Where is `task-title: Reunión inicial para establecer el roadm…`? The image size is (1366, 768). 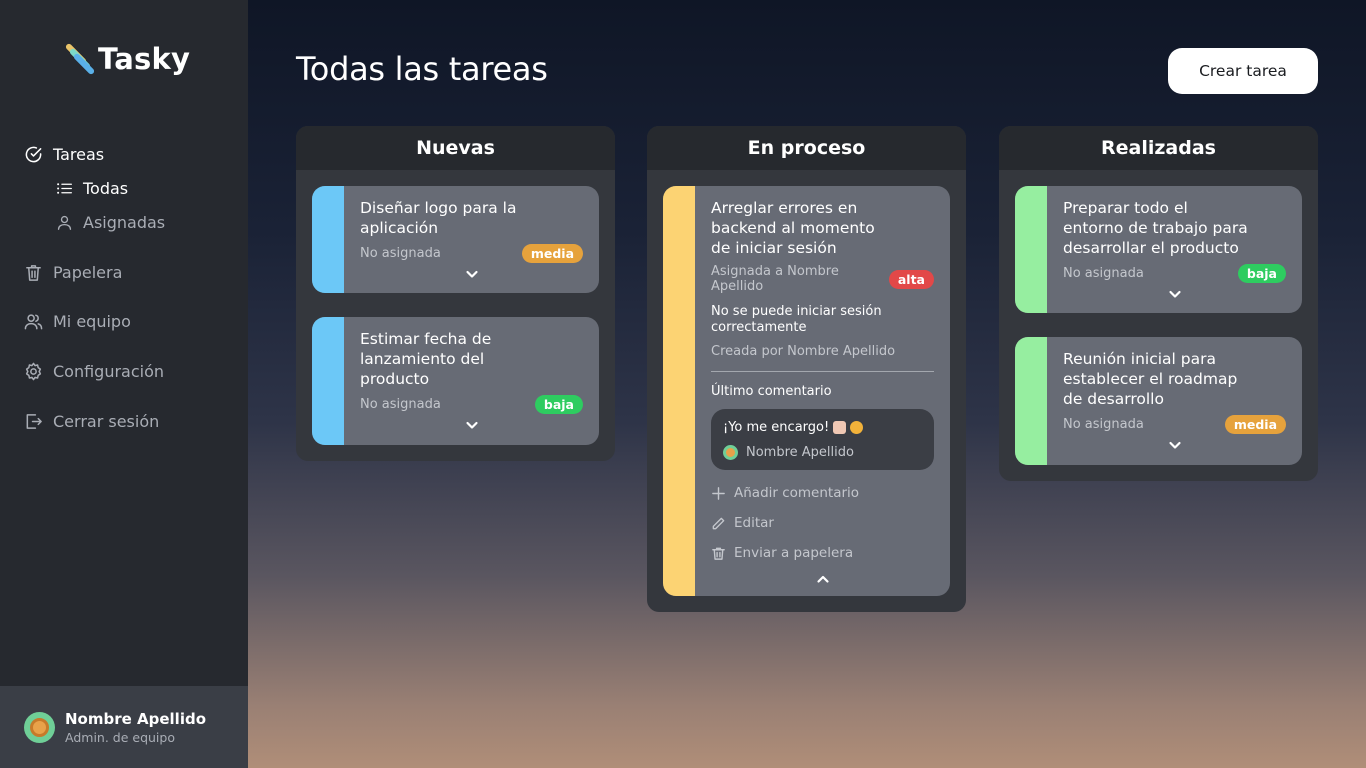 task-title: Reunión inicial para establecer el roadm… is located at coordinates (1150, 379).